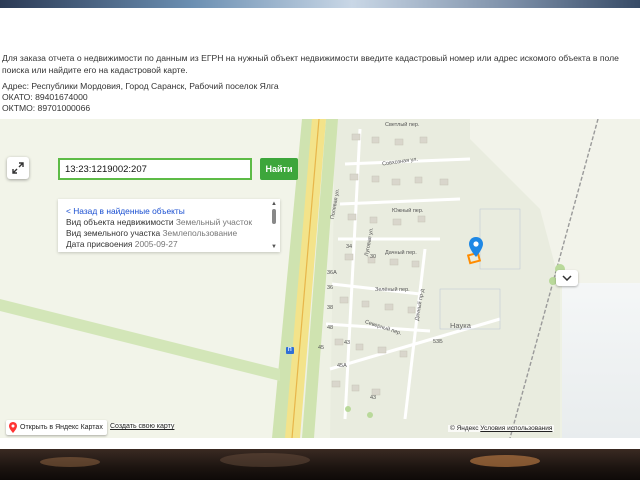  I want to click on house-number: 30, so click(373, 257).